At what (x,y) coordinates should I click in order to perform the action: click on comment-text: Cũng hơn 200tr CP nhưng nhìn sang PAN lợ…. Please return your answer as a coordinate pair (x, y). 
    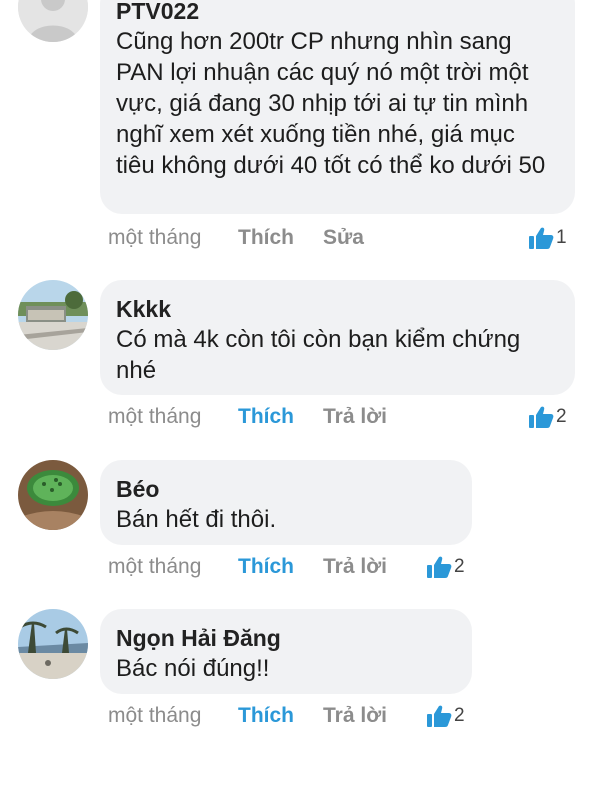
    Looking at the image, I should click on (331, 103).